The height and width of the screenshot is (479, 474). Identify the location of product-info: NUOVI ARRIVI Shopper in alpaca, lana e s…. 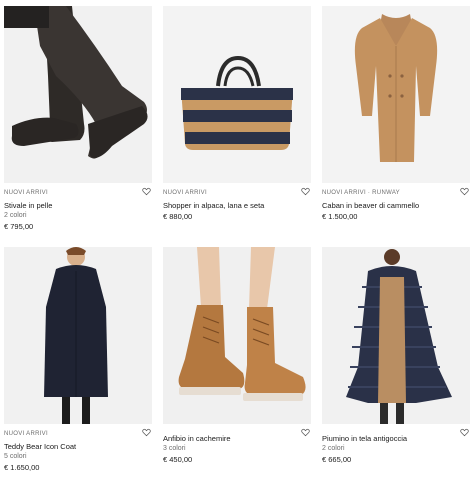
(237, 210).